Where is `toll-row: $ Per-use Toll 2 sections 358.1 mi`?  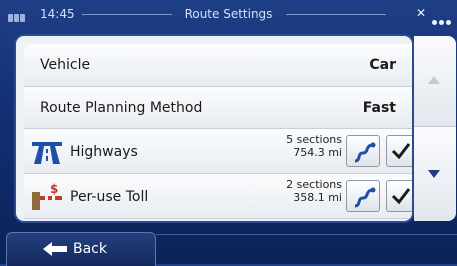 toll-row: $ Per-use Toll 2 sections 358.1 mi is located at coordinates (218, 196).